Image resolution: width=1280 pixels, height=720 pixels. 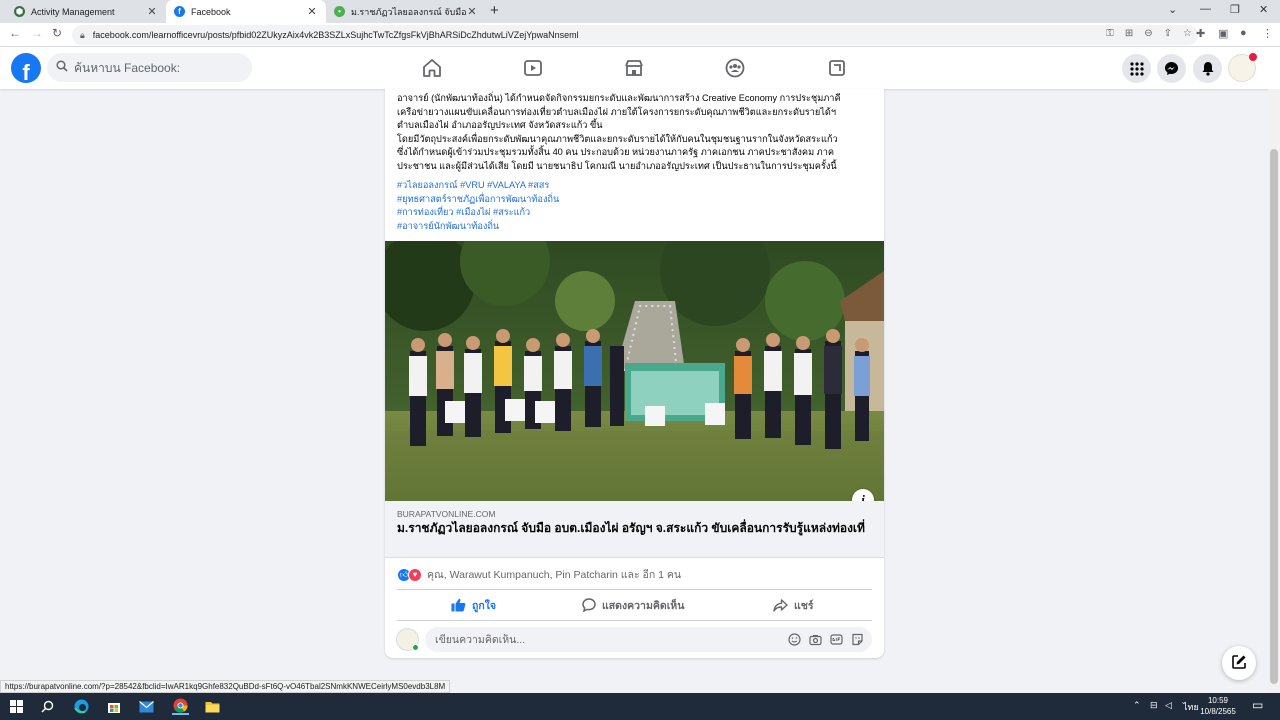 What do you see at coordinates (1171, 68) in the screenshot?
I see `messenger-icon` at bounding box center [1171, 68].